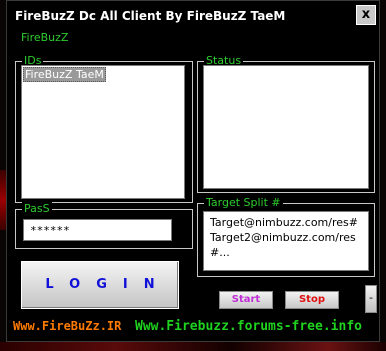 The height and width of the screenshot is (351, 386). What do you see at coordinates (100, 285) in the screenshot?
I see `login-button: LOGIN` at bounding box center [100, 285].